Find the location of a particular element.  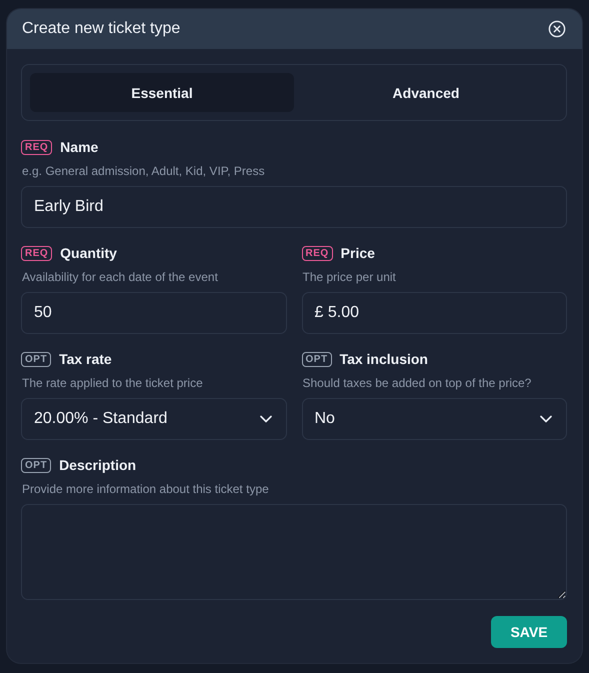

tab: Essential is located at coordinates (162, 92).